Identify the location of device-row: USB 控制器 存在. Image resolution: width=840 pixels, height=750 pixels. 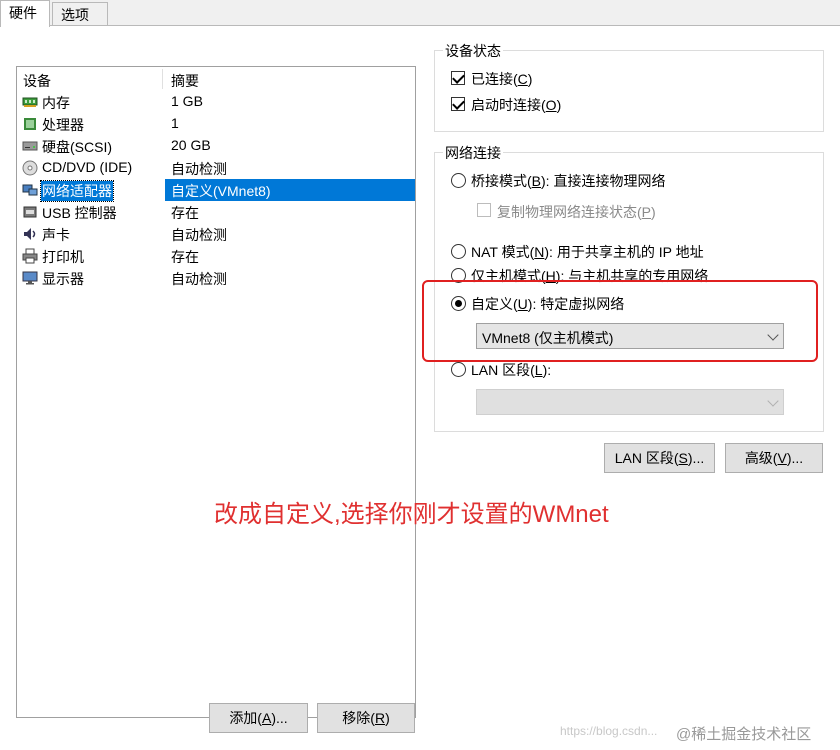
(216, 212).